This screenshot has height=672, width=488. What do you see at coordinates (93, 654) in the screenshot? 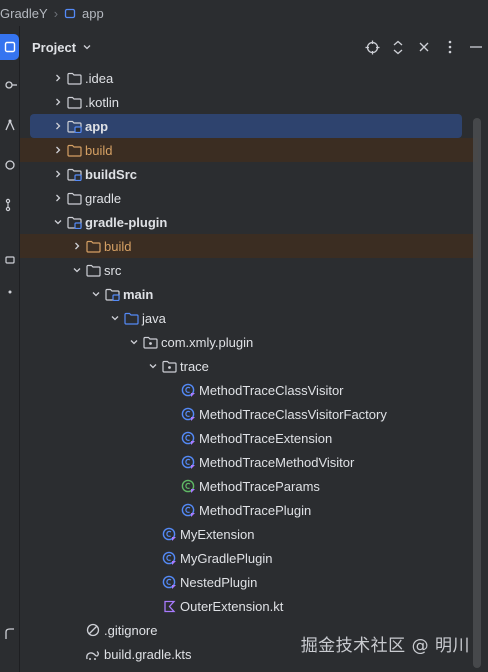
I see `gradle-file-icon` at bounding box center [93, 654].